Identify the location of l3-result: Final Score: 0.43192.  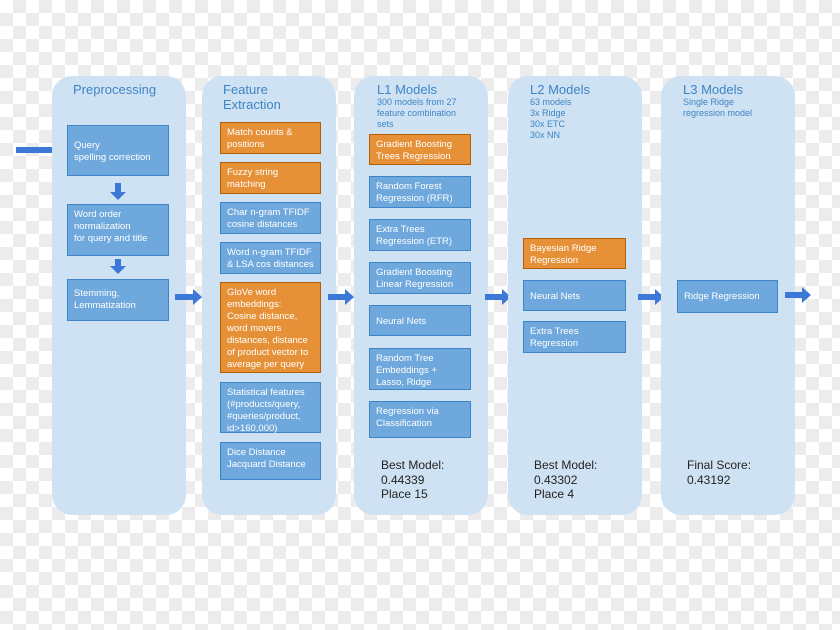
(719, 472).